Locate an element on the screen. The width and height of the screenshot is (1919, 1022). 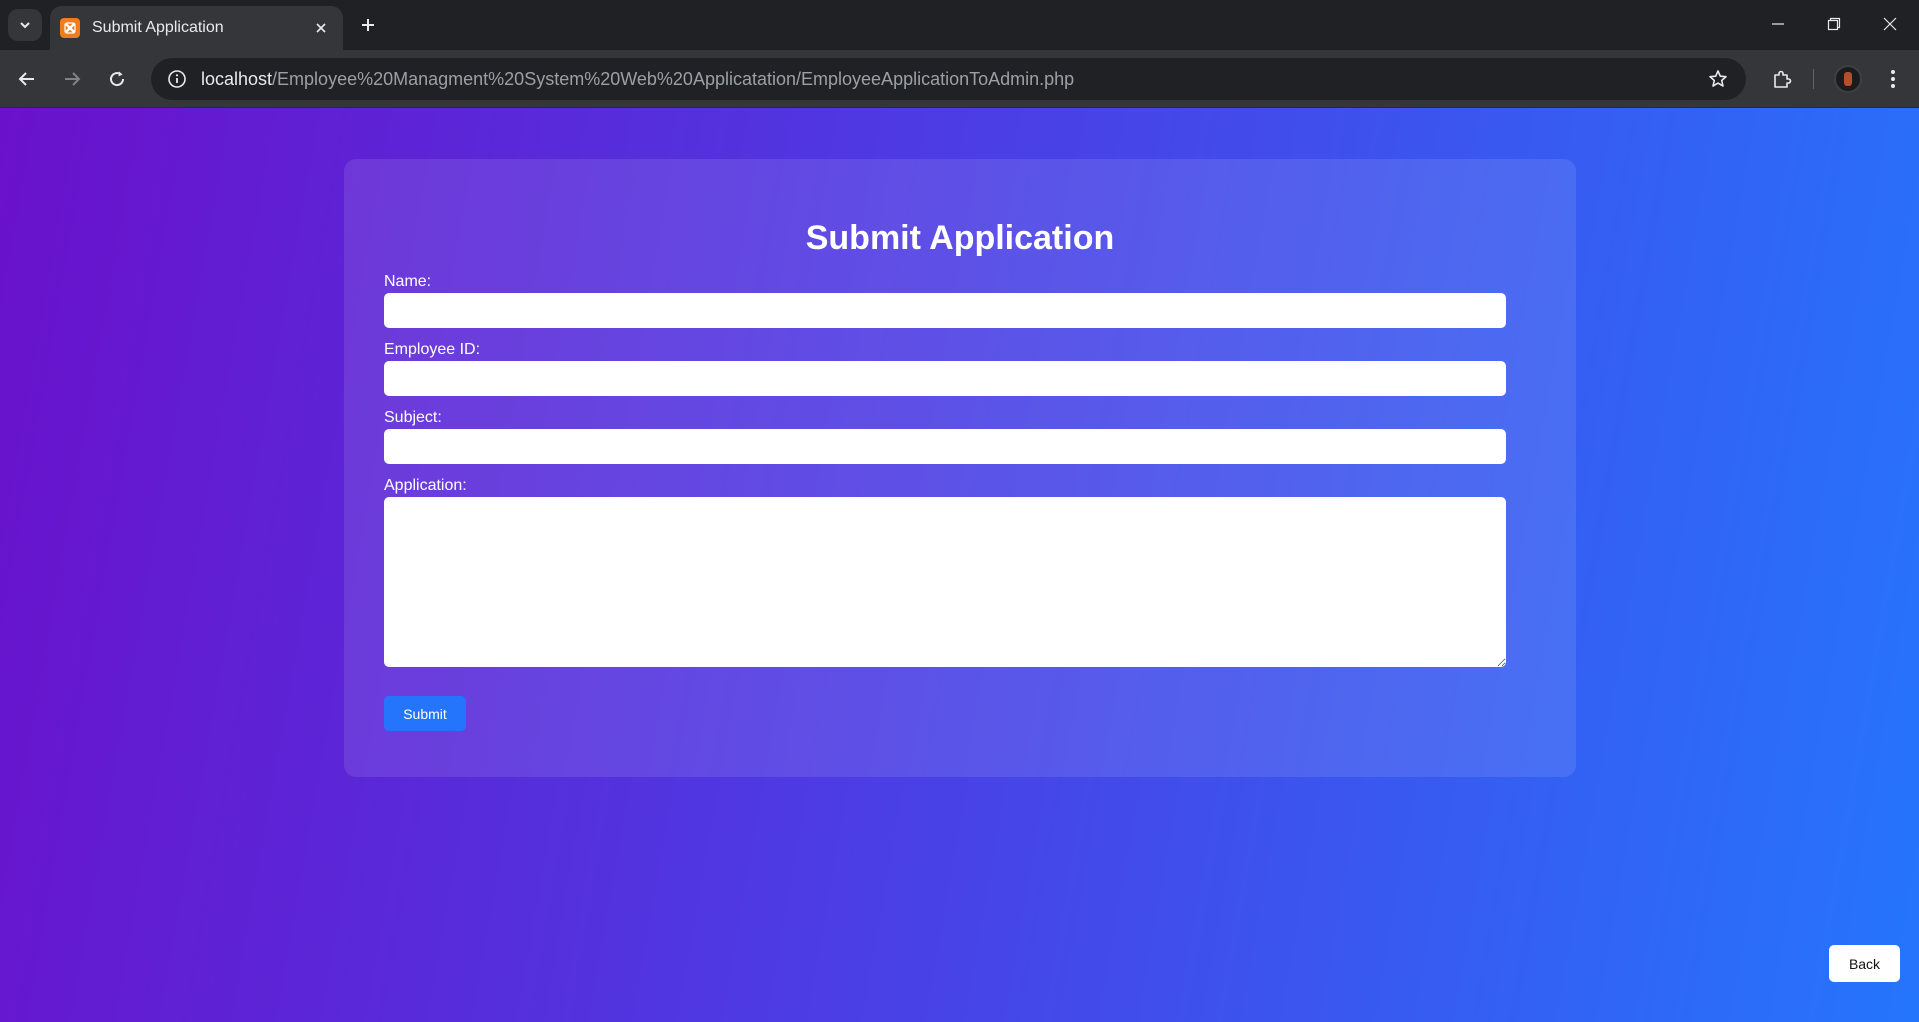
browser-tab: Submit Application is located at coordinates (196, 28).